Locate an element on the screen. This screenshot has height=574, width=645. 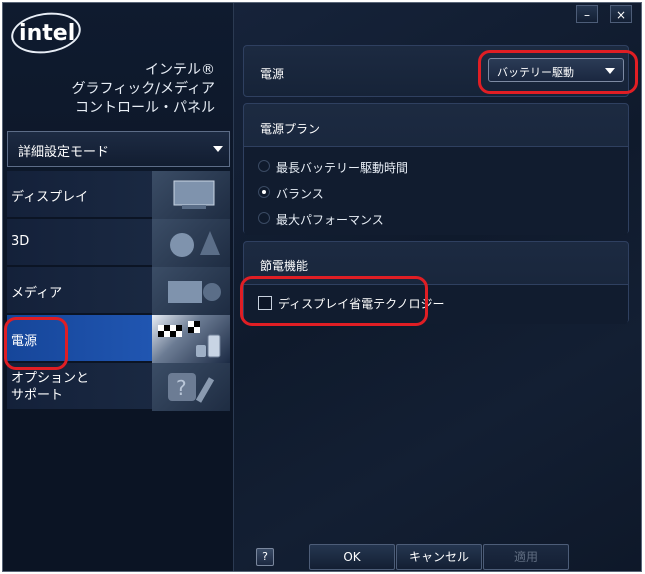
minimize-button: – is located at coordinates (587, 14).